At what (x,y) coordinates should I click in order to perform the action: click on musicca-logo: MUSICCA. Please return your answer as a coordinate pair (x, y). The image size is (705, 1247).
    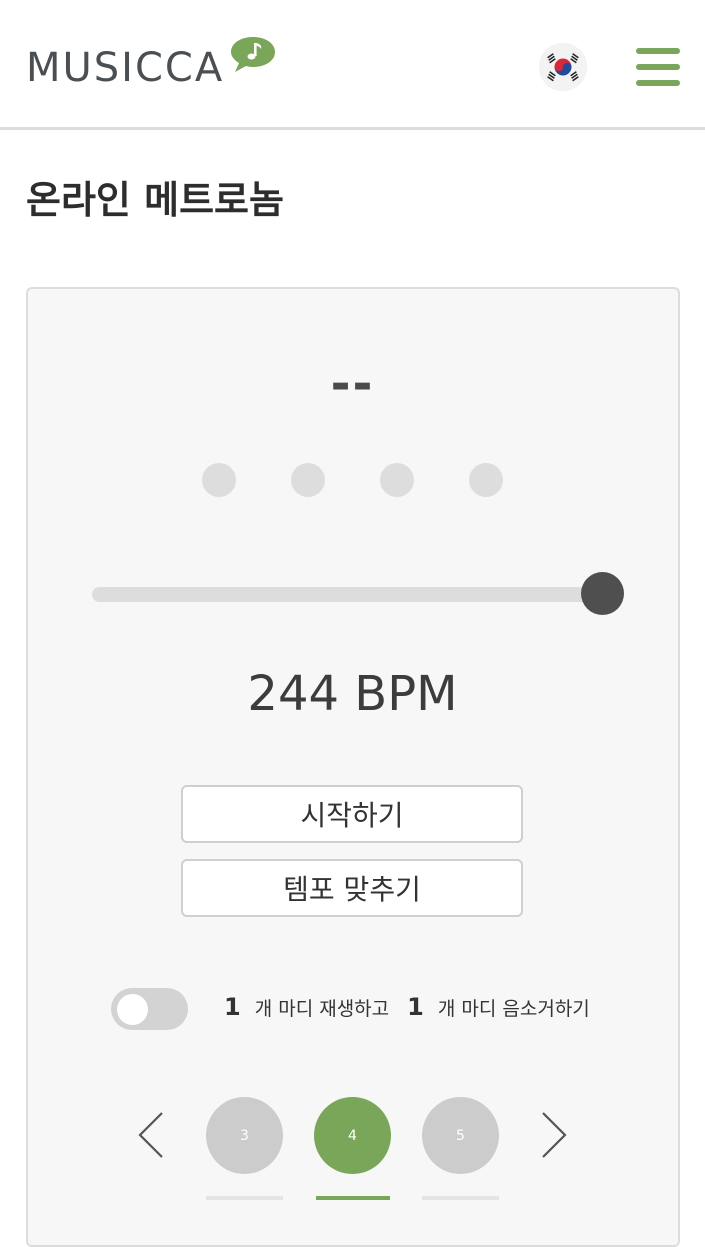
    Looking at the image, I should click on (151, 67).